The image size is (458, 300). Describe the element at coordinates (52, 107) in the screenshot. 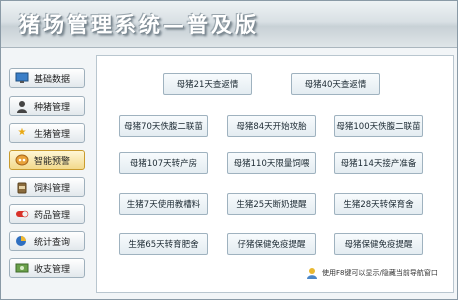

I see `sidebar-item-label: 种猪管理` at that location.